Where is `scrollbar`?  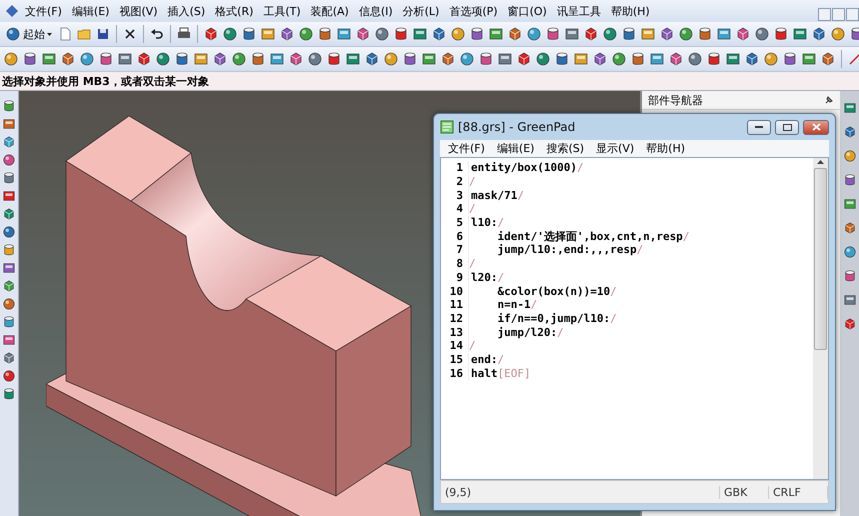 scrollbar is located at coordinates (820, 318).